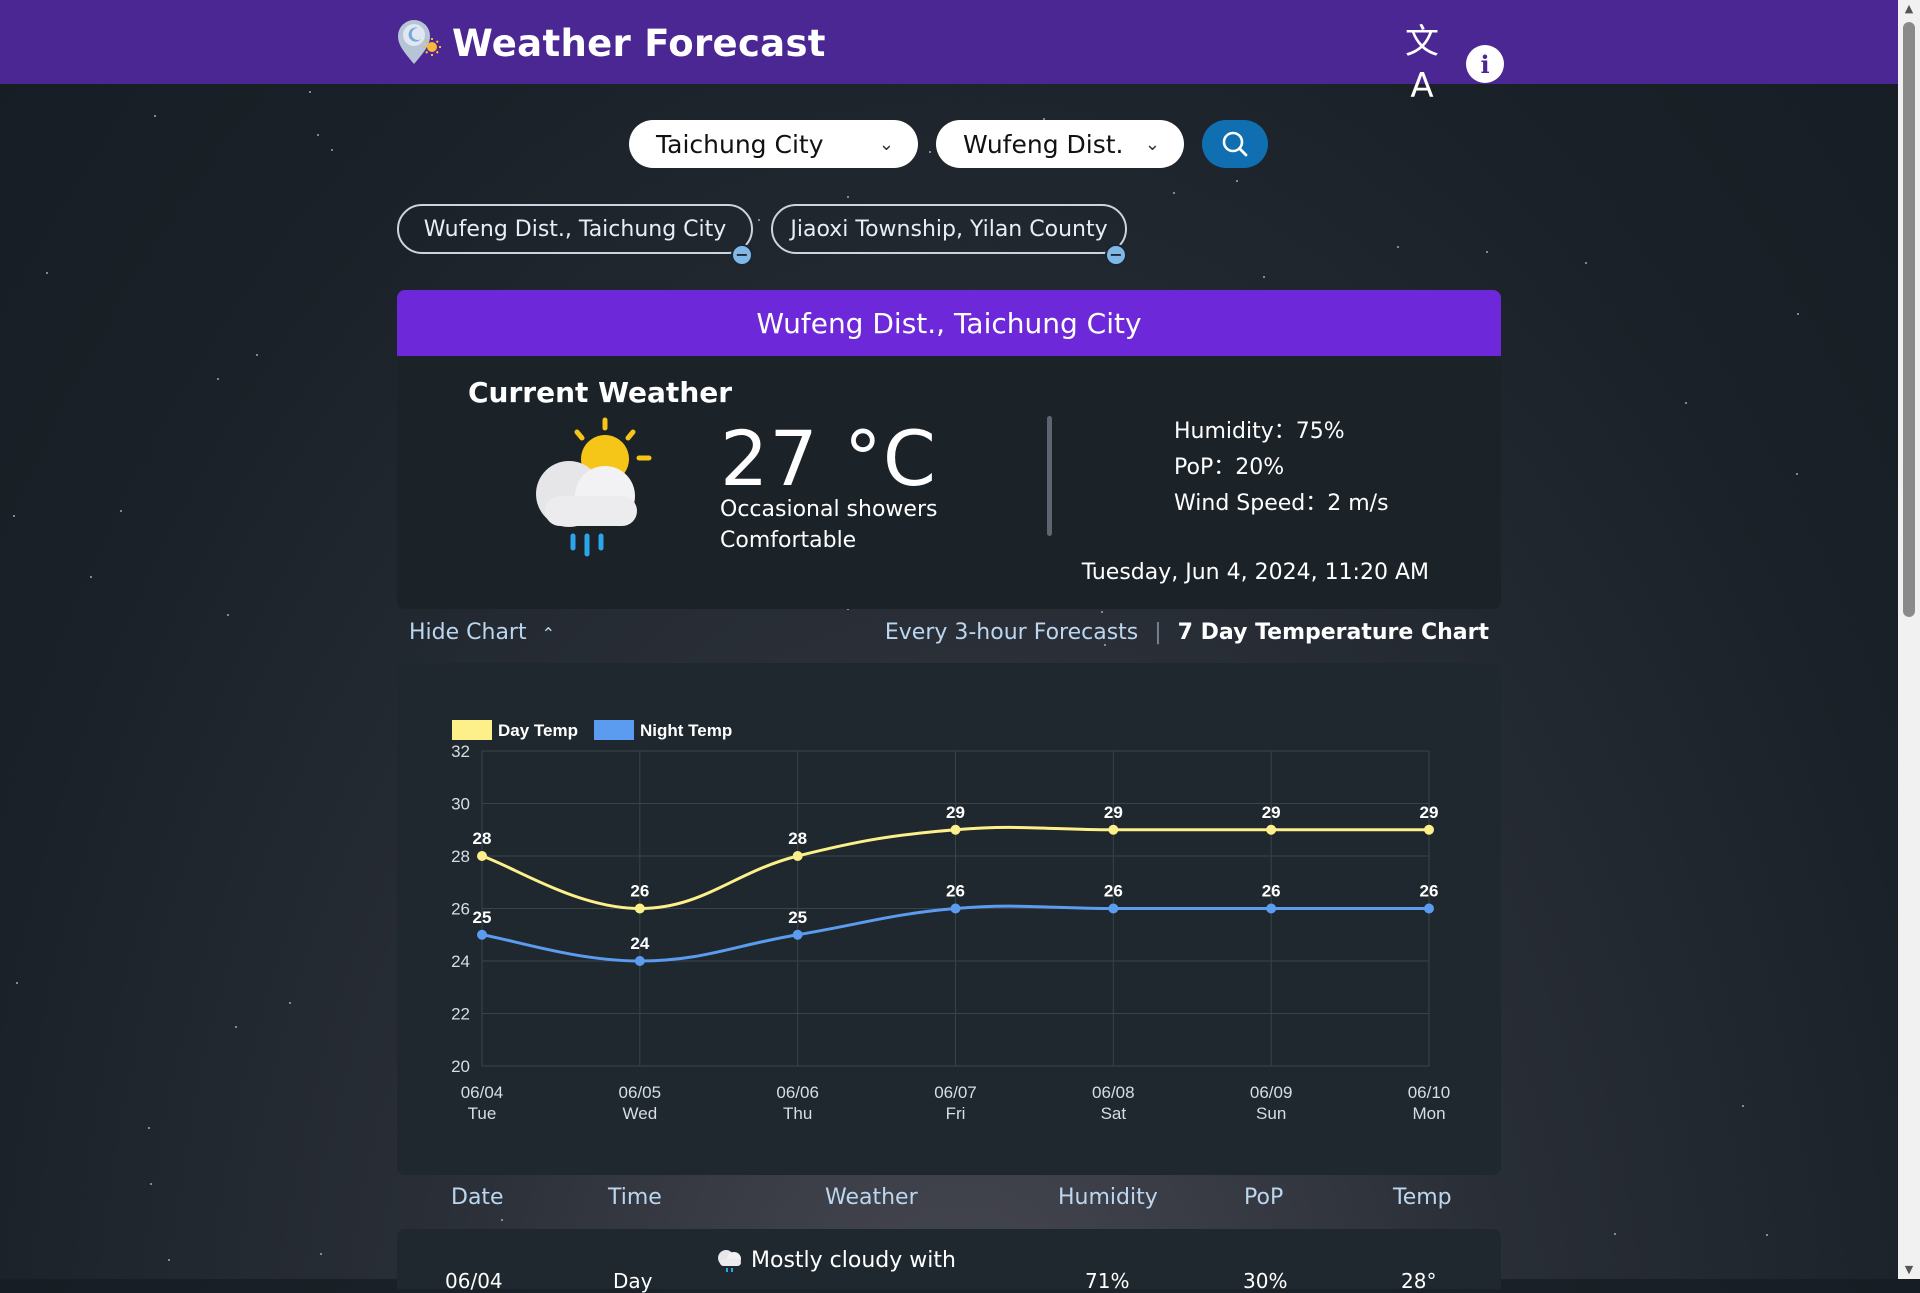 This screenshot has height=1293, width=1920. Describe the element at coordinates (1909, 1270) in the screenshot. I see `scroll-down-arrow-icon: ▼` at that location.